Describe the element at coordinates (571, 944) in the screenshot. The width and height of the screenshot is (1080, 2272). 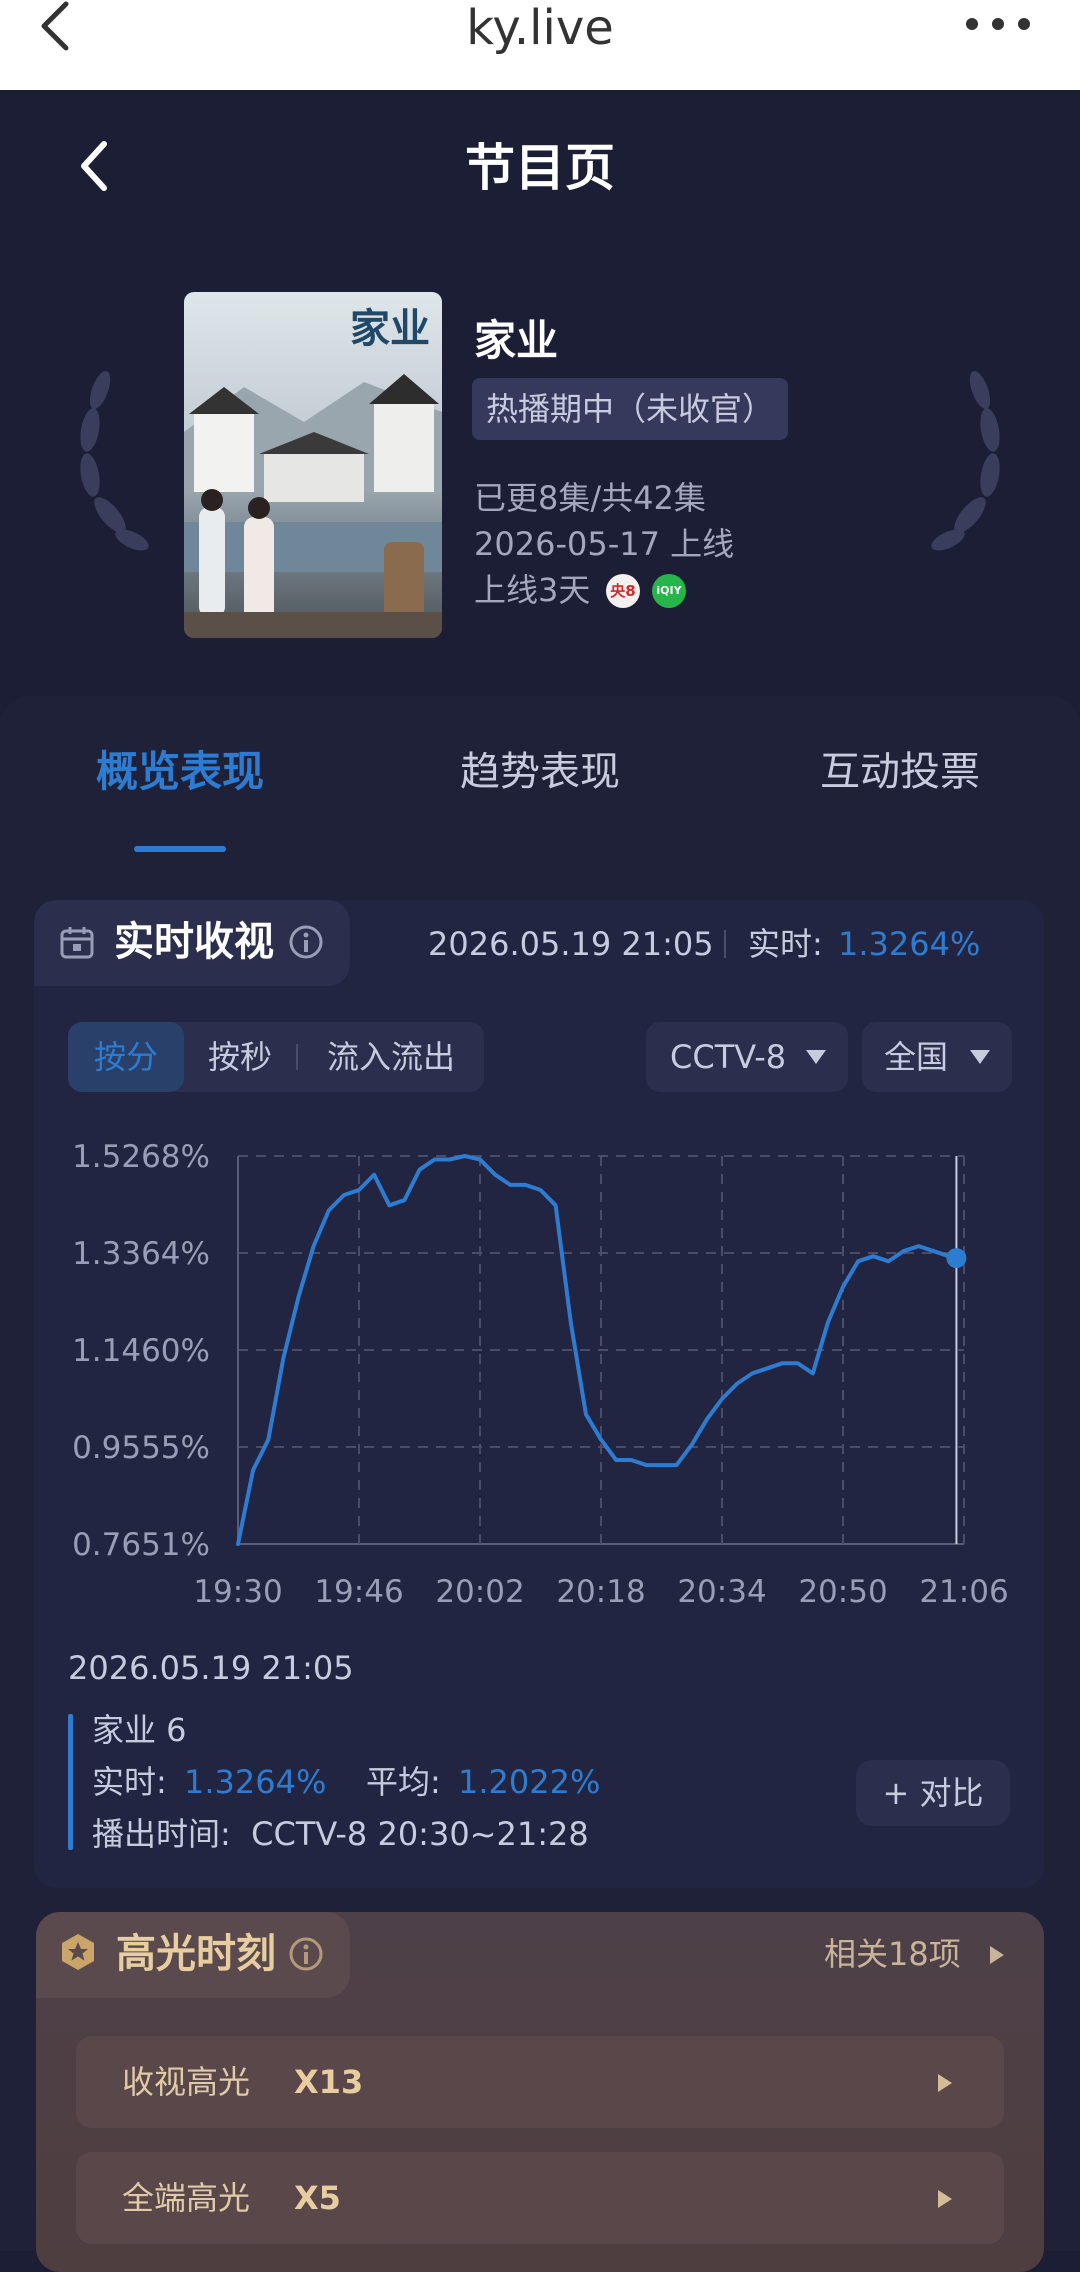
I see `realtime-timestamp: 2026.05.19 21:05` at that location.